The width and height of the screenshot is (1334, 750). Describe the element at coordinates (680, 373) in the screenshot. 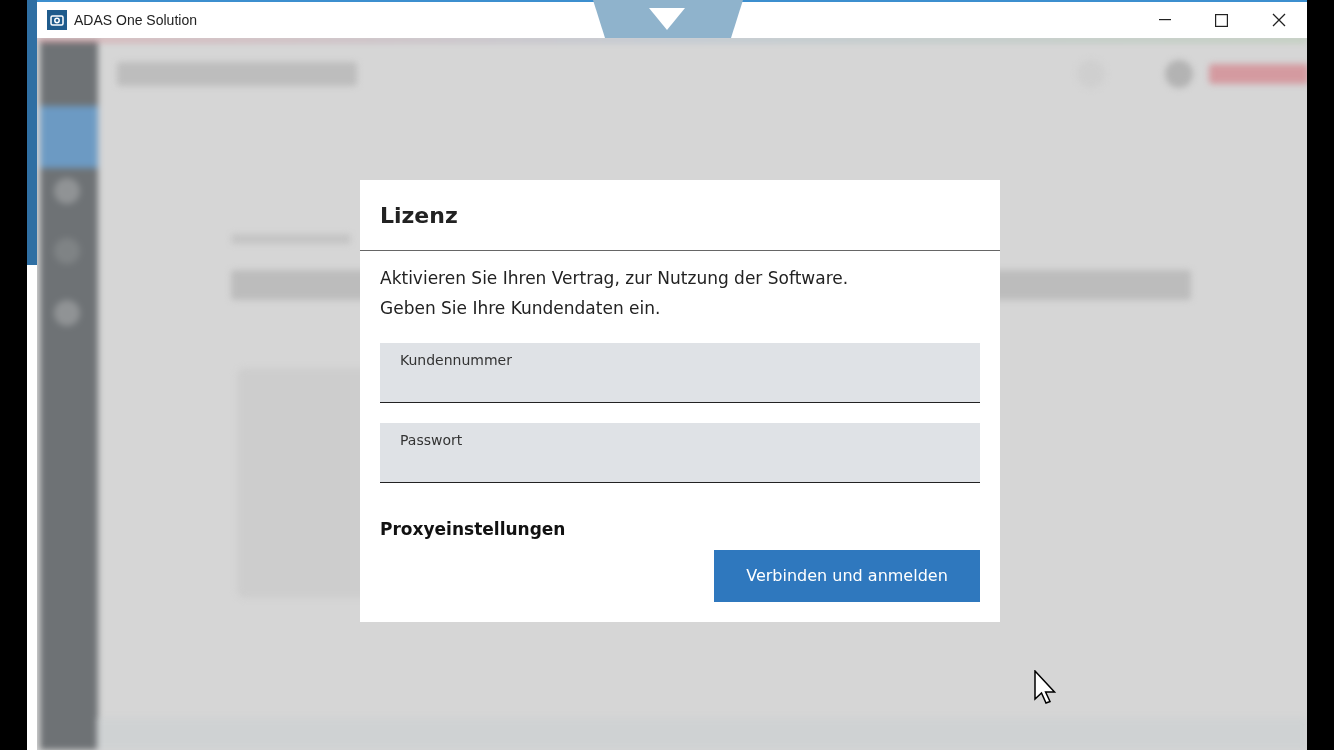

I see `input-field: Kundennummer` at that location.